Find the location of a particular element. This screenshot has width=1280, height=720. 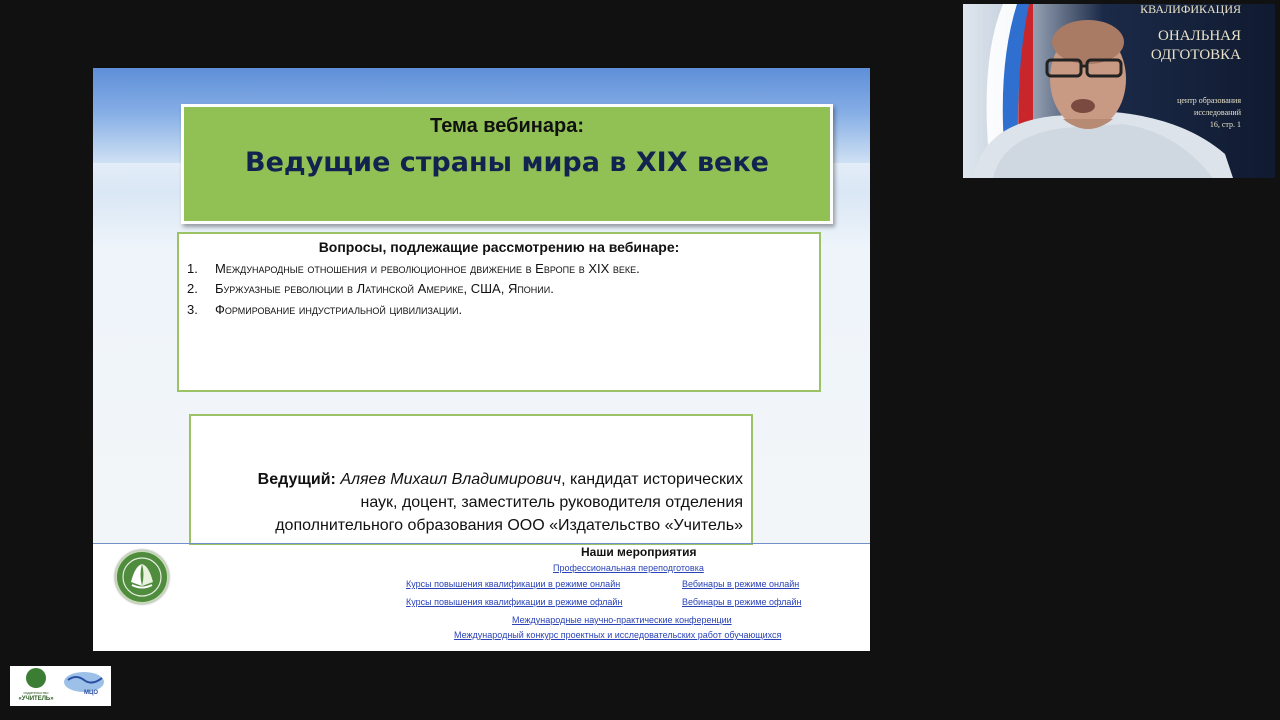

question-text: Формирование индустриальной цивилизации. is located at coordinates (339, 309).